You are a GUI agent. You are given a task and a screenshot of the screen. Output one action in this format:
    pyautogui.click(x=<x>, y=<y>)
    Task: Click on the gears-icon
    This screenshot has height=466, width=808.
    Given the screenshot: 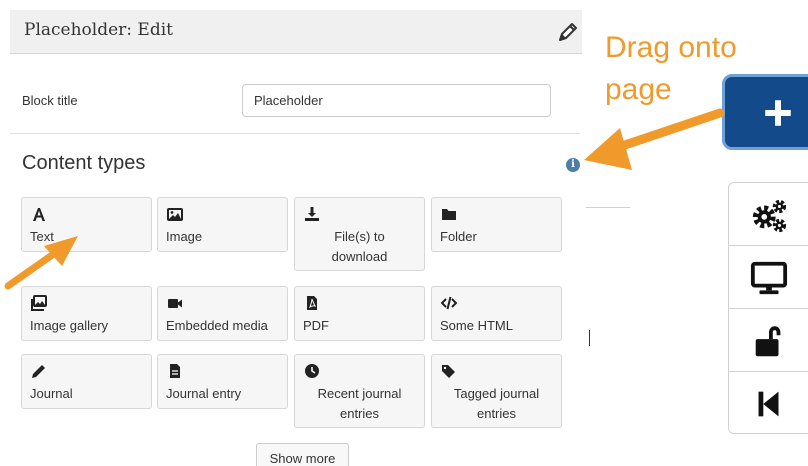 What is the action you would take?
    pyautogui.click(x=769, y=216)
    